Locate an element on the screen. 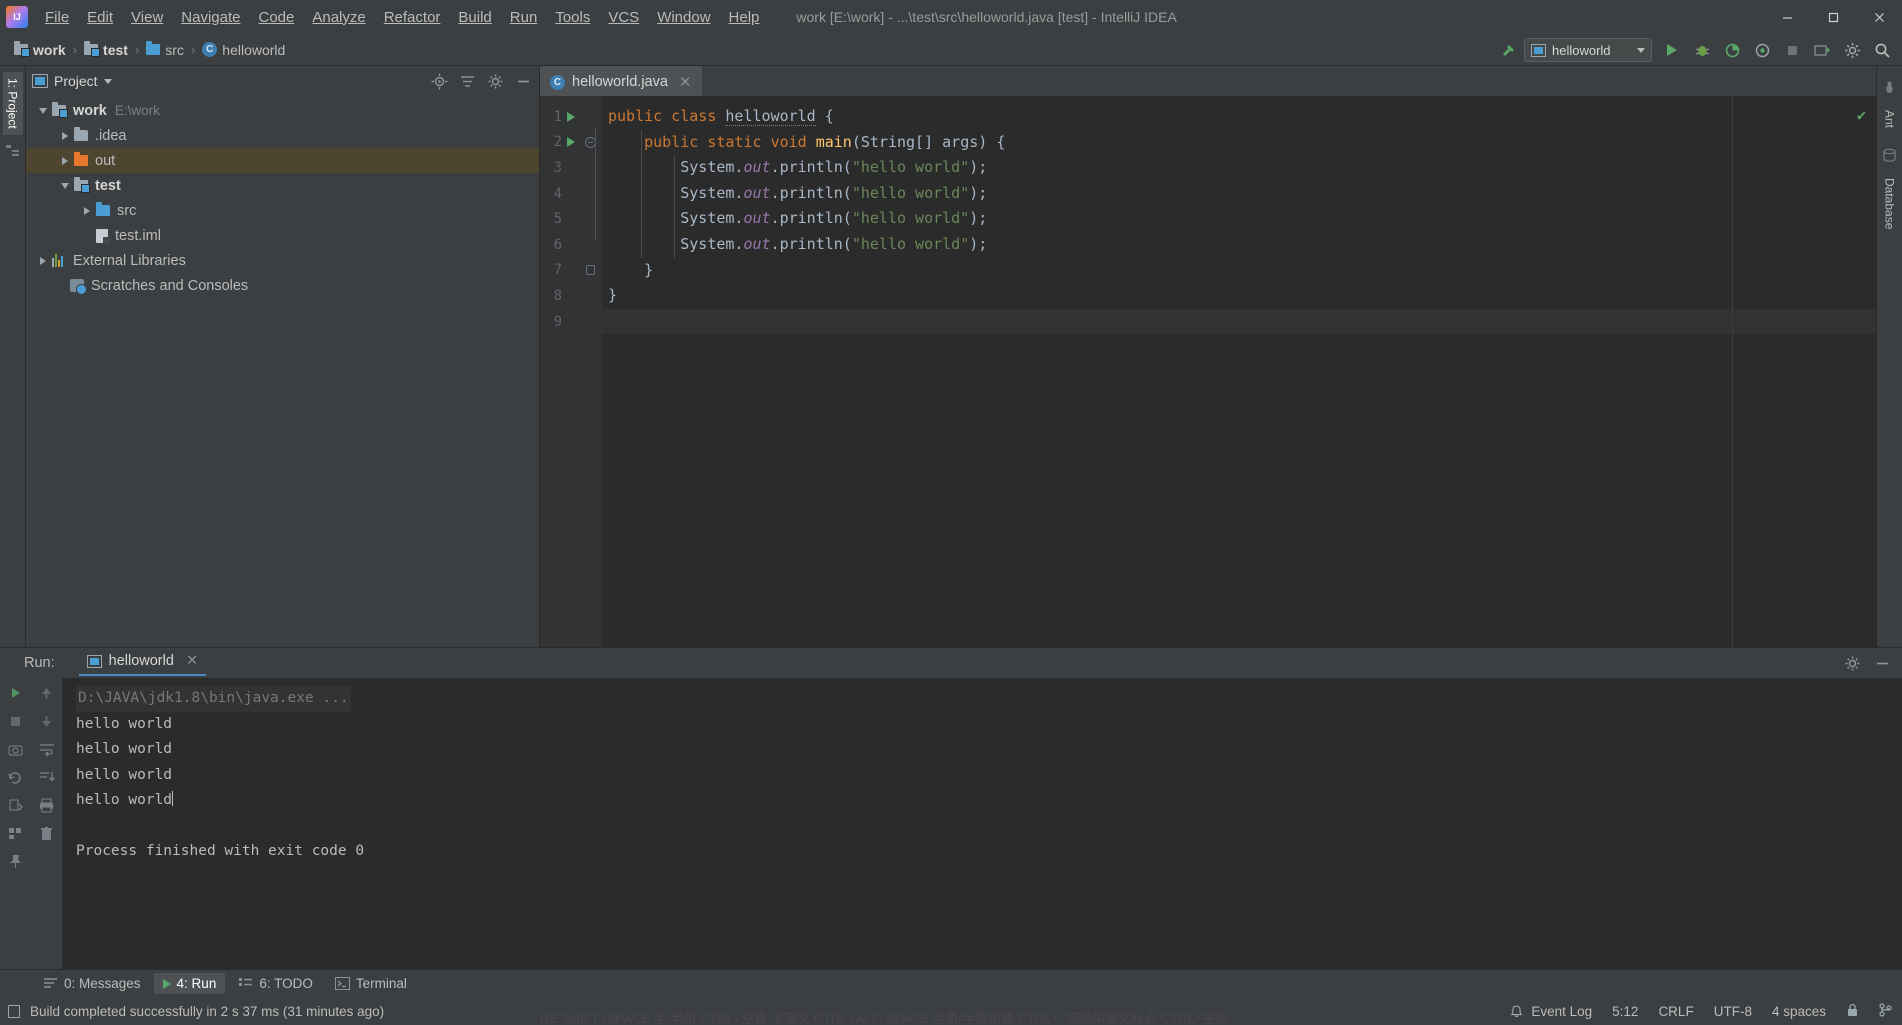 The height and width of the screenshot is (1025, 1902). debug-button is located at coordinates (1702, 50).